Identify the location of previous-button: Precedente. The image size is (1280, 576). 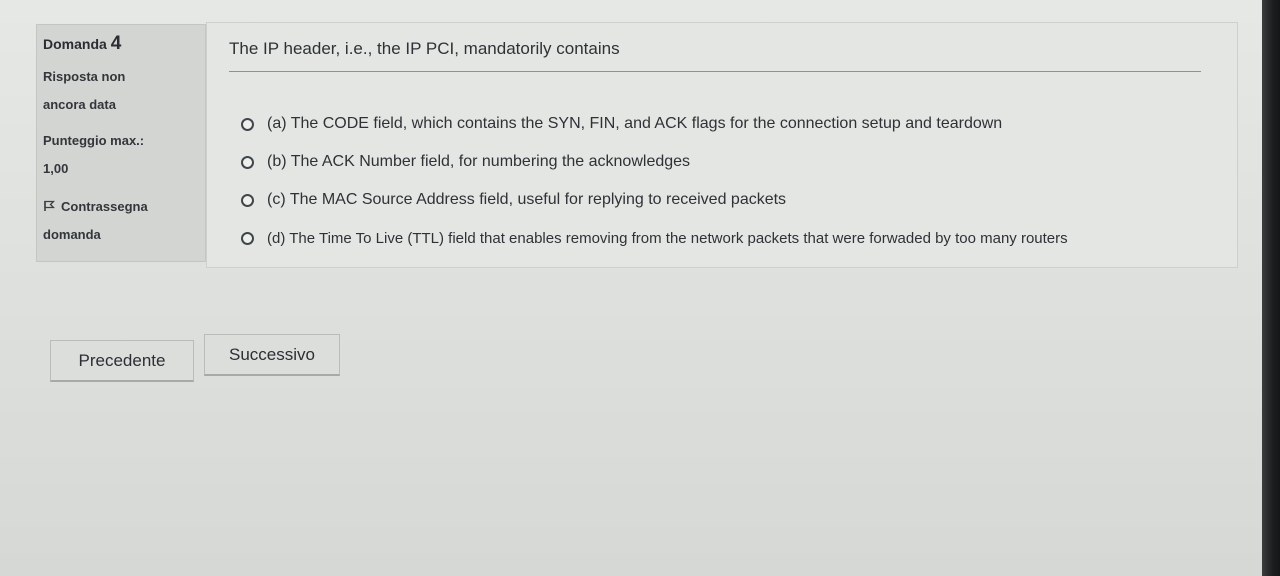
(122, 361).